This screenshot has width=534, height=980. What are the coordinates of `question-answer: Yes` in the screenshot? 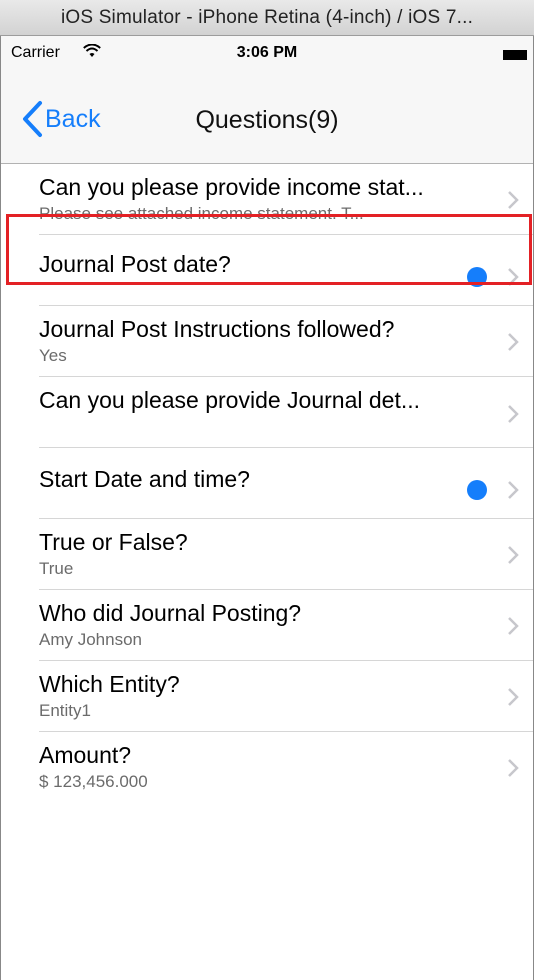 It's located at (53, 355).